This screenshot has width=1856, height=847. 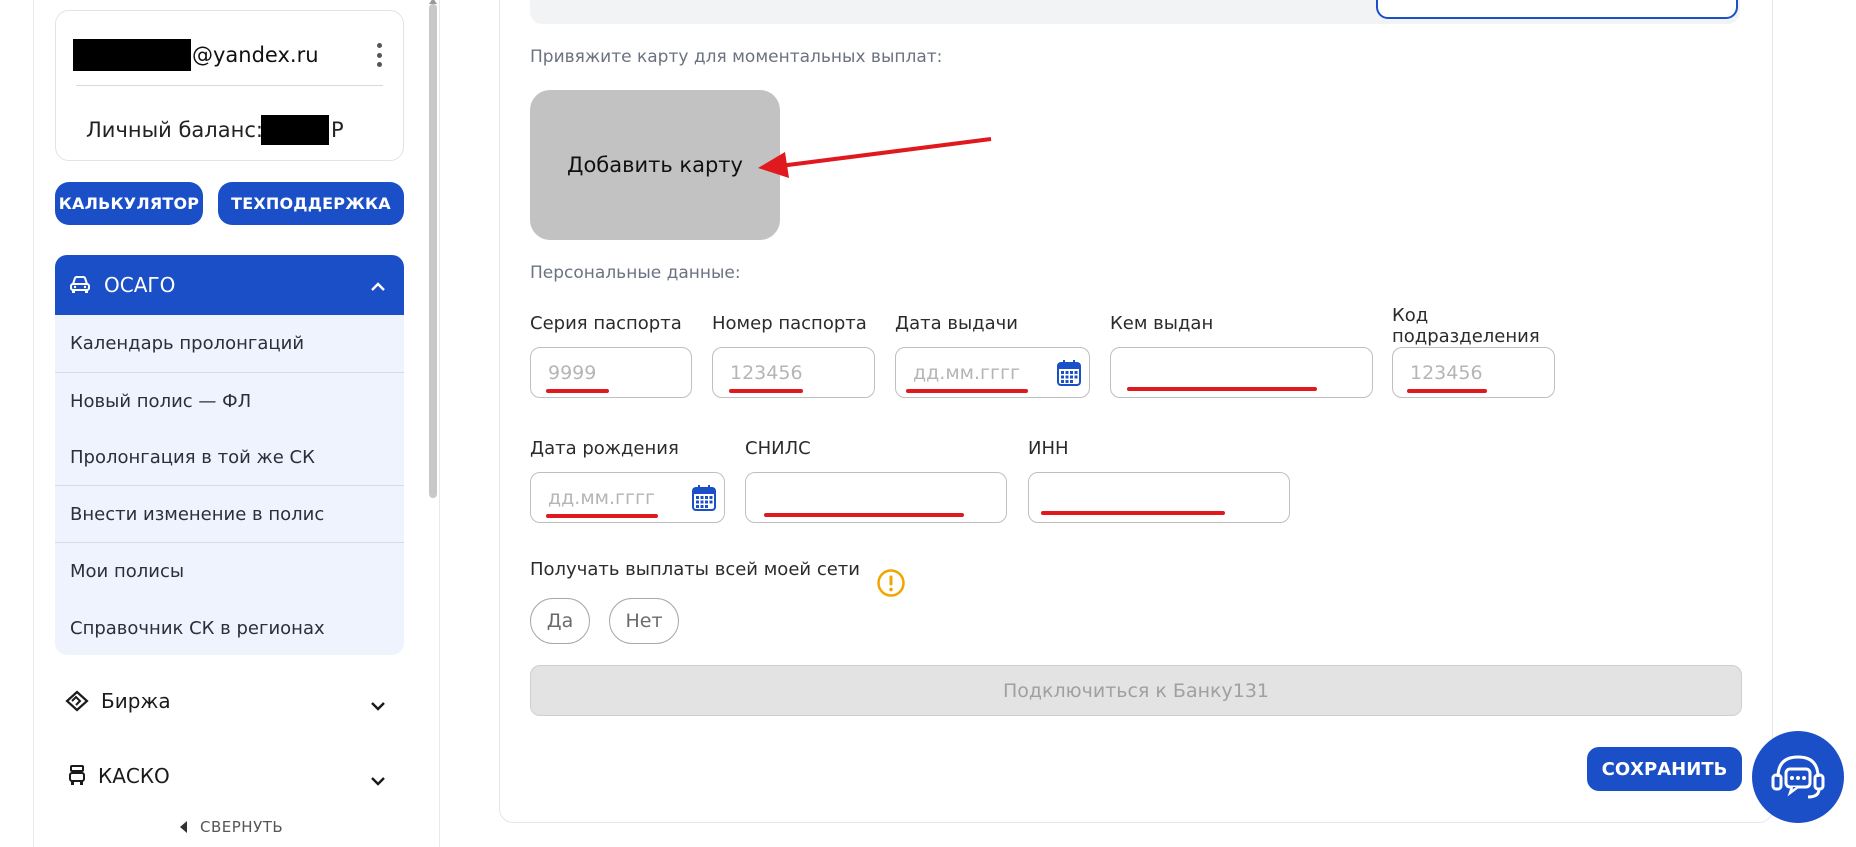 I want to click on car-front-icon, so click(x=77, y=776).